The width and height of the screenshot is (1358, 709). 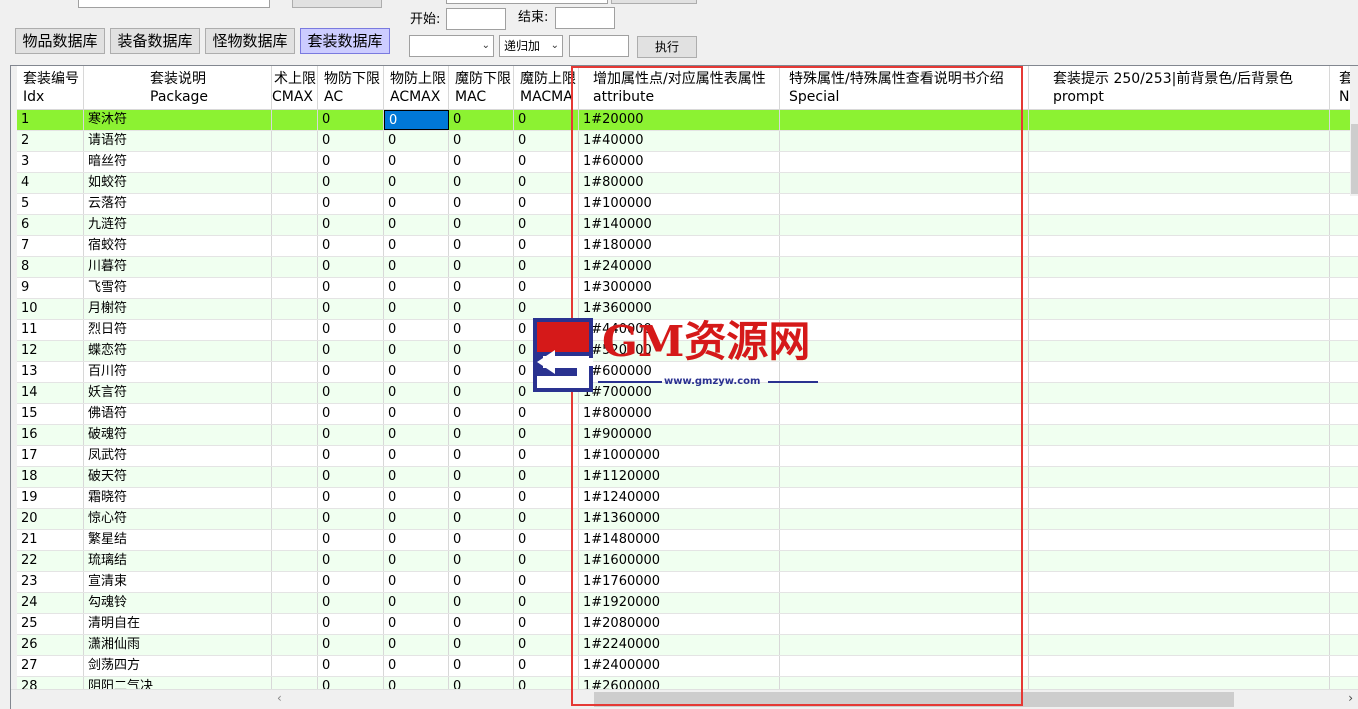 What do you see at coordinates (1344, 561) in the screenshot?
I see `cell-next` at bounding box center [1344, 561].